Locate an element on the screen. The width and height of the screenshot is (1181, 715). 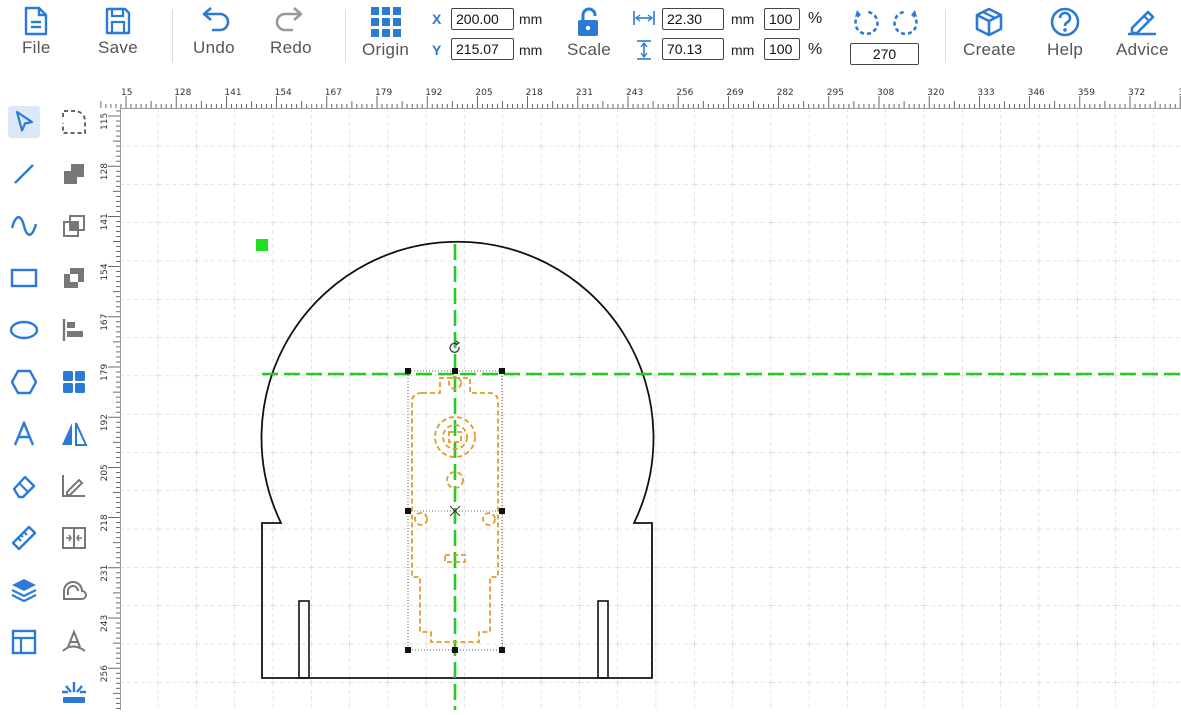
height-input is located at coordinates (693, 49).